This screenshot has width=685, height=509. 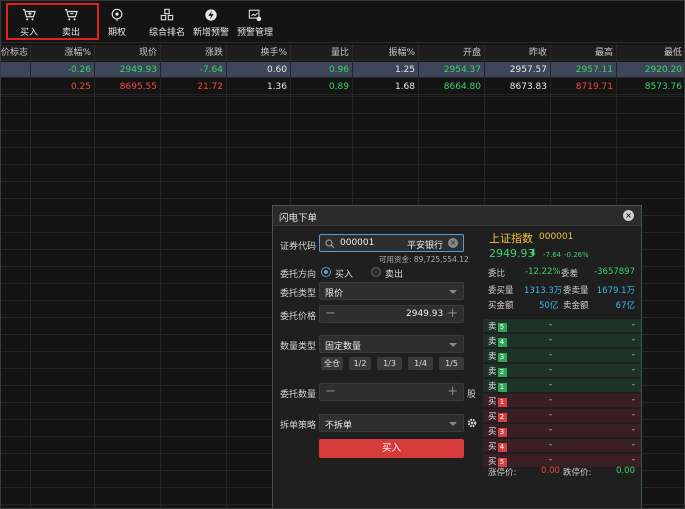 What do you see at coordinates (562, 325) in the screenshot?
I see `ask-level-row: 卖5 - -` at bounding box center [562, 325].